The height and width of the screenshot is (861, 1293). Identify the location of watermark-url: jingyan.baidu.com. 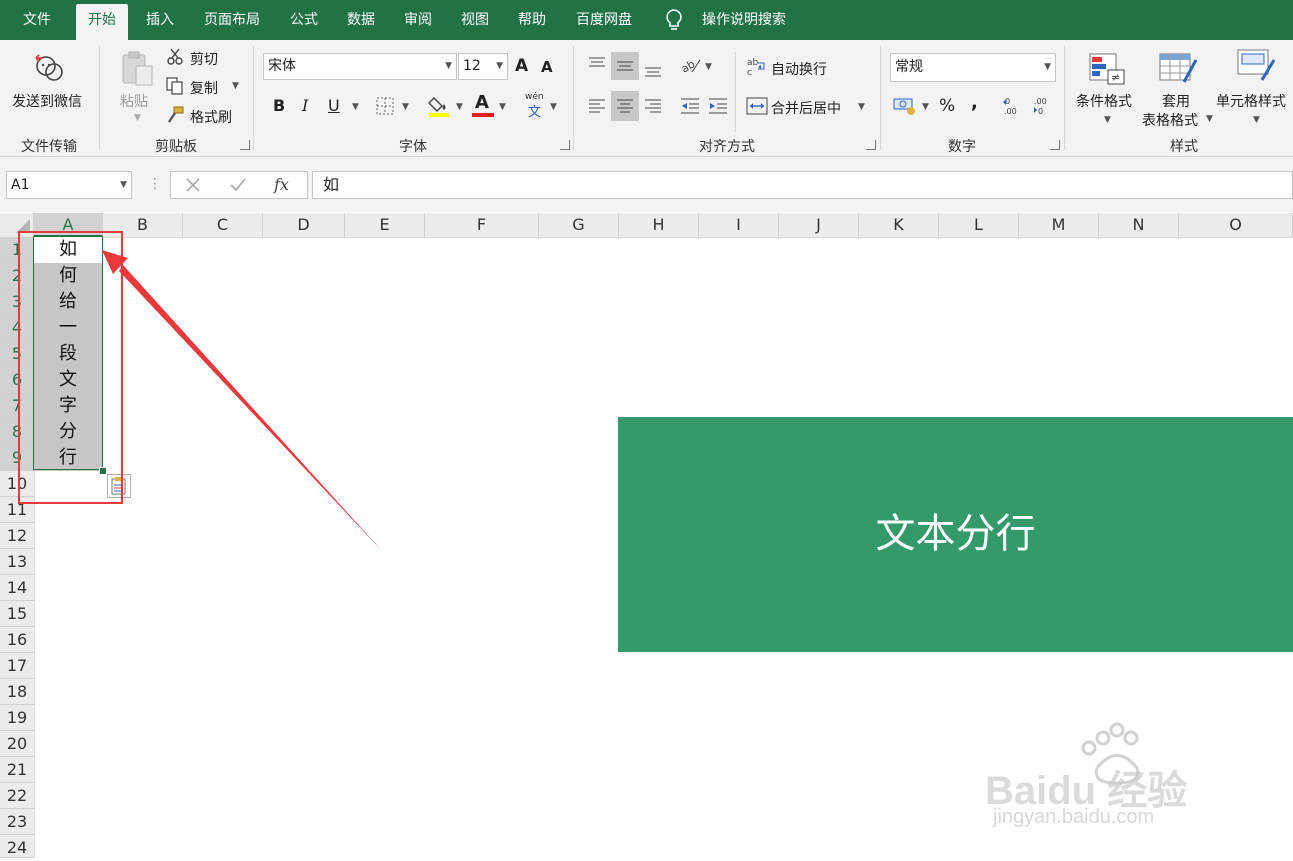
(1074, 817).